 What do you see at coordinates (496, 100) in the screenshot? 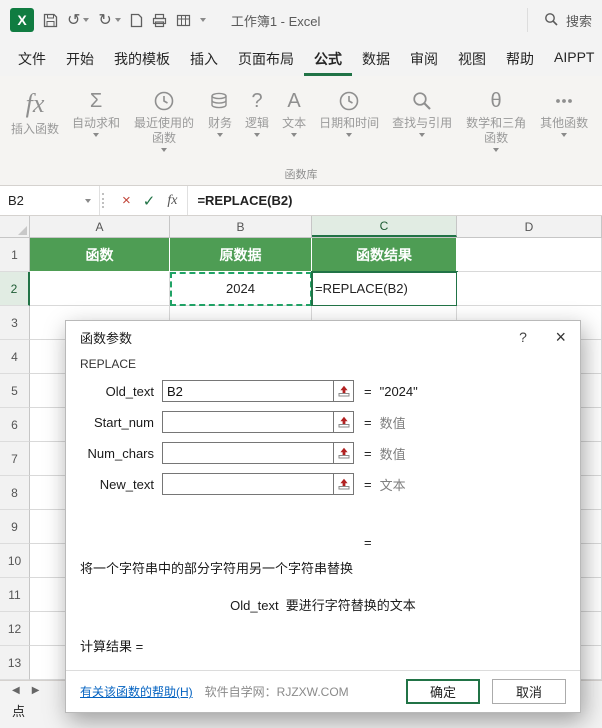
I see `math-trig-icon: θ` at bounding box center [496, 100].